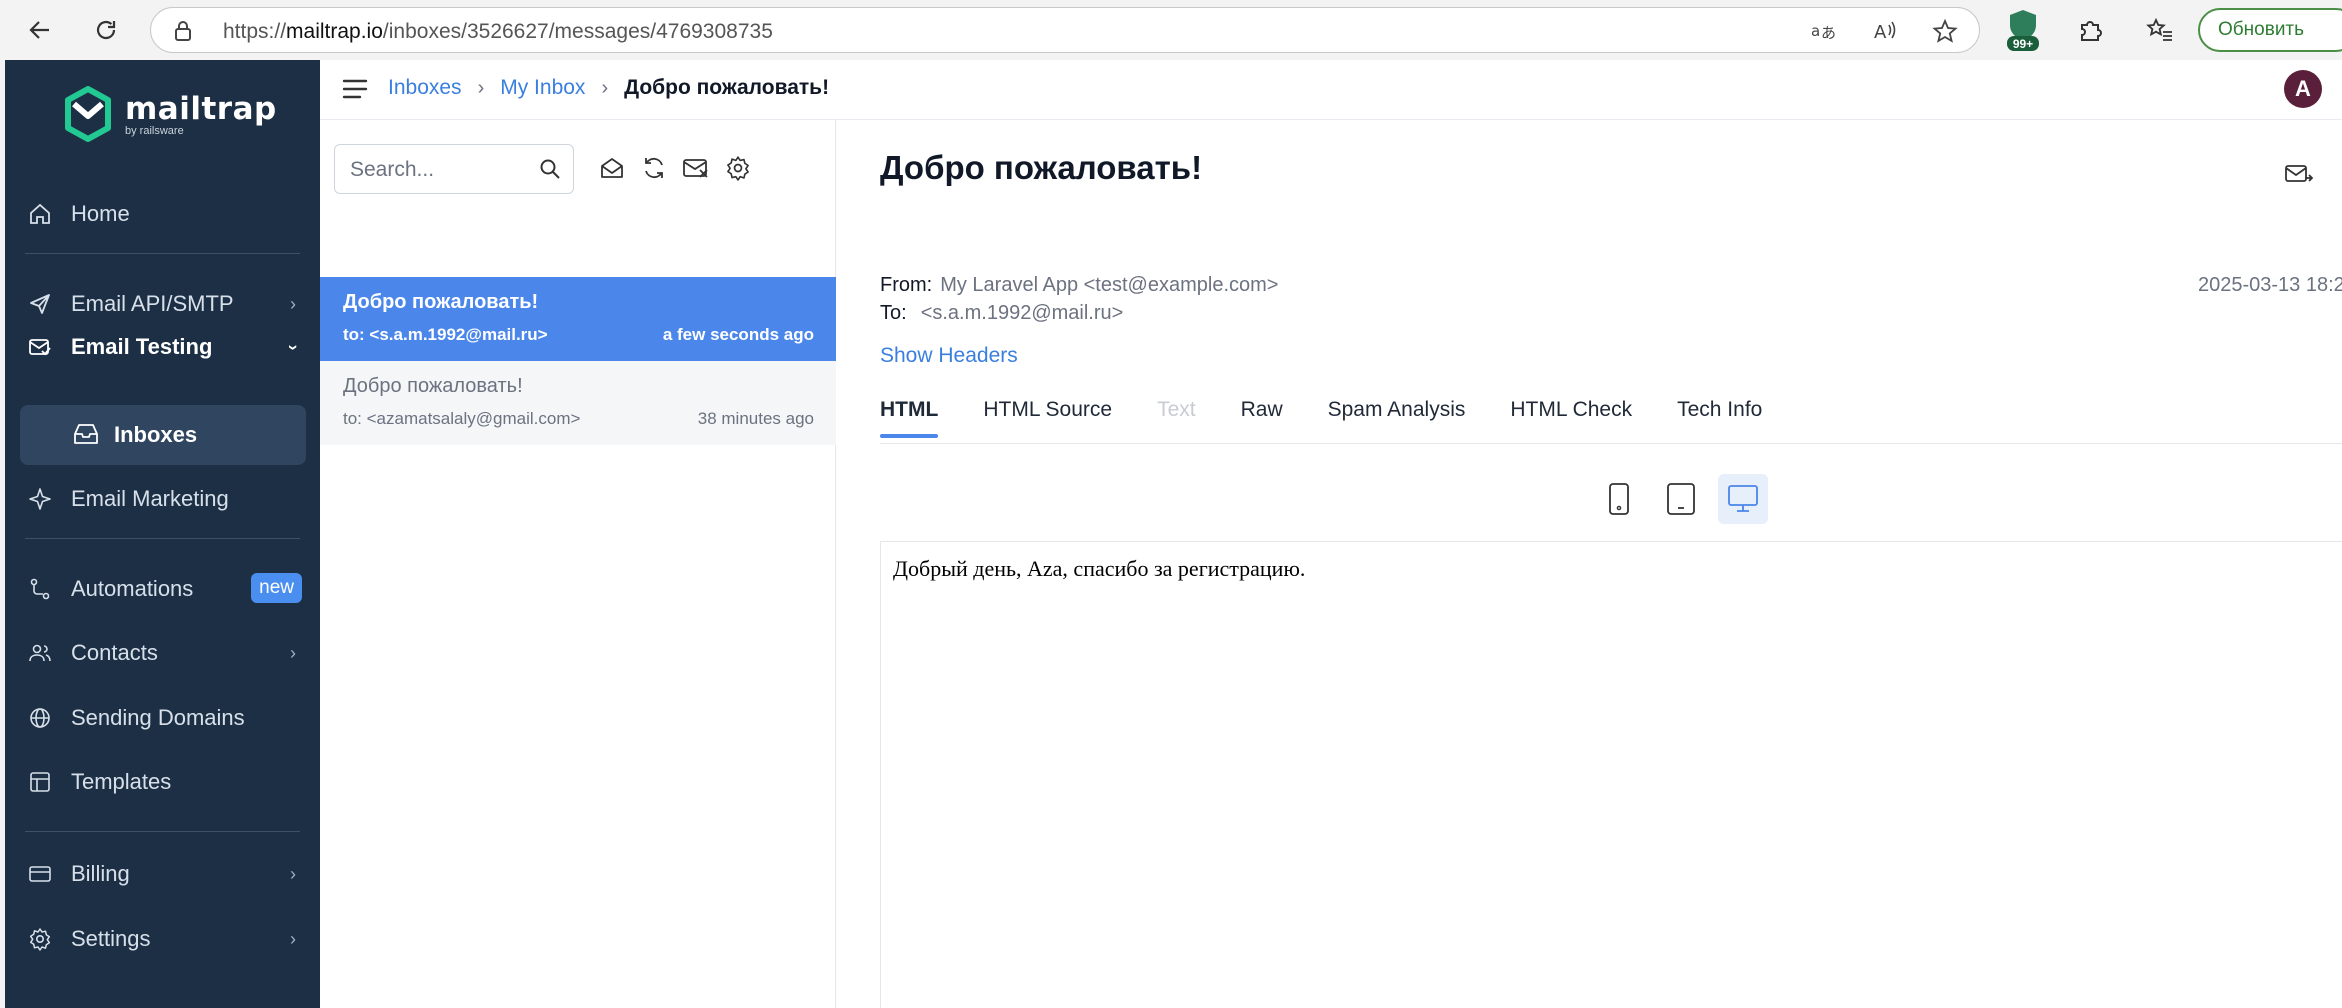 The height and width of the screenshot is (1008, 2342). I want to click on sidebar-item-home: Home, so click(167, 214).